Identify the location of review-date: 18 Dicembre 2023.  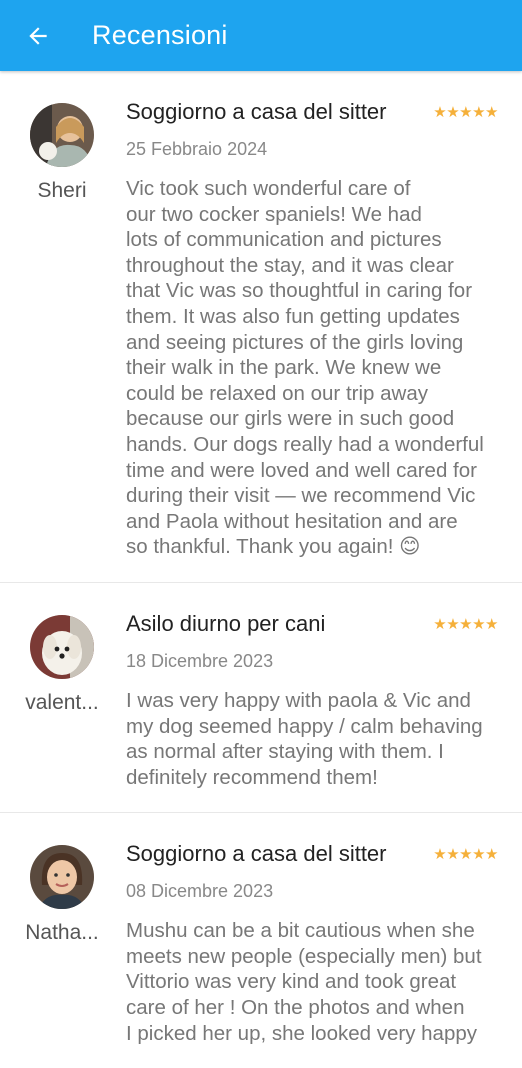
(200, 660).